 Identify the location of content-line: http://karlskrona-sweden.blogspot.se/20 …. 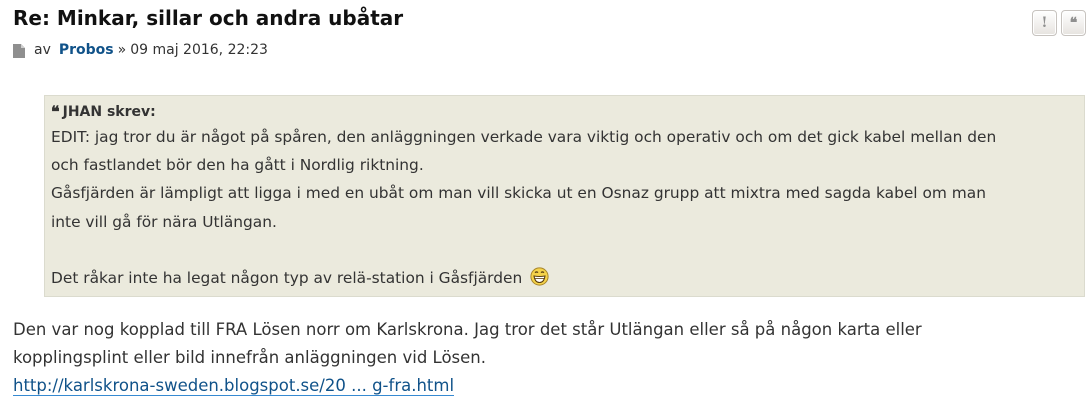
(548, 386).